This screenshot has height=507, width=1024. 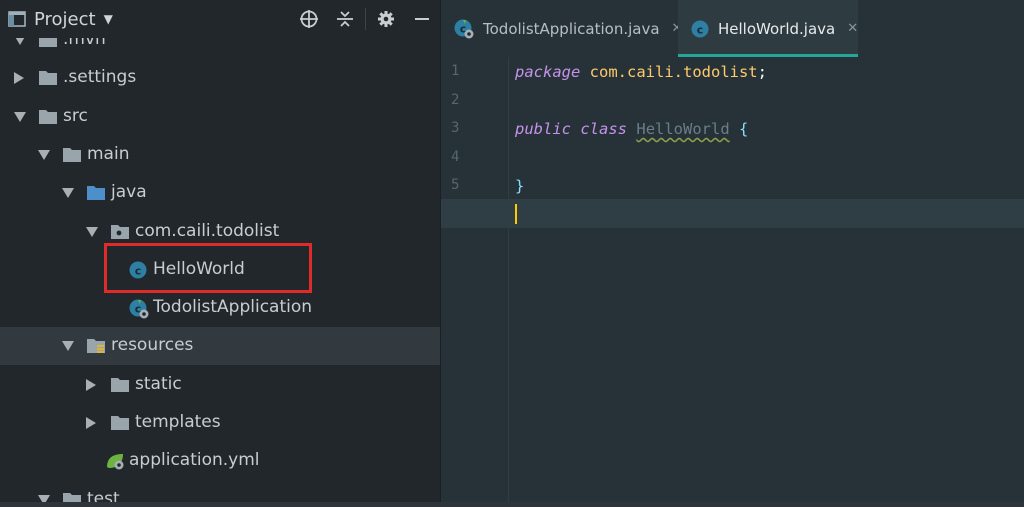 What do you see at coordinates (455, 71) in the screenshot?
I see `line-number: 1` at bounding box center [455, 71].